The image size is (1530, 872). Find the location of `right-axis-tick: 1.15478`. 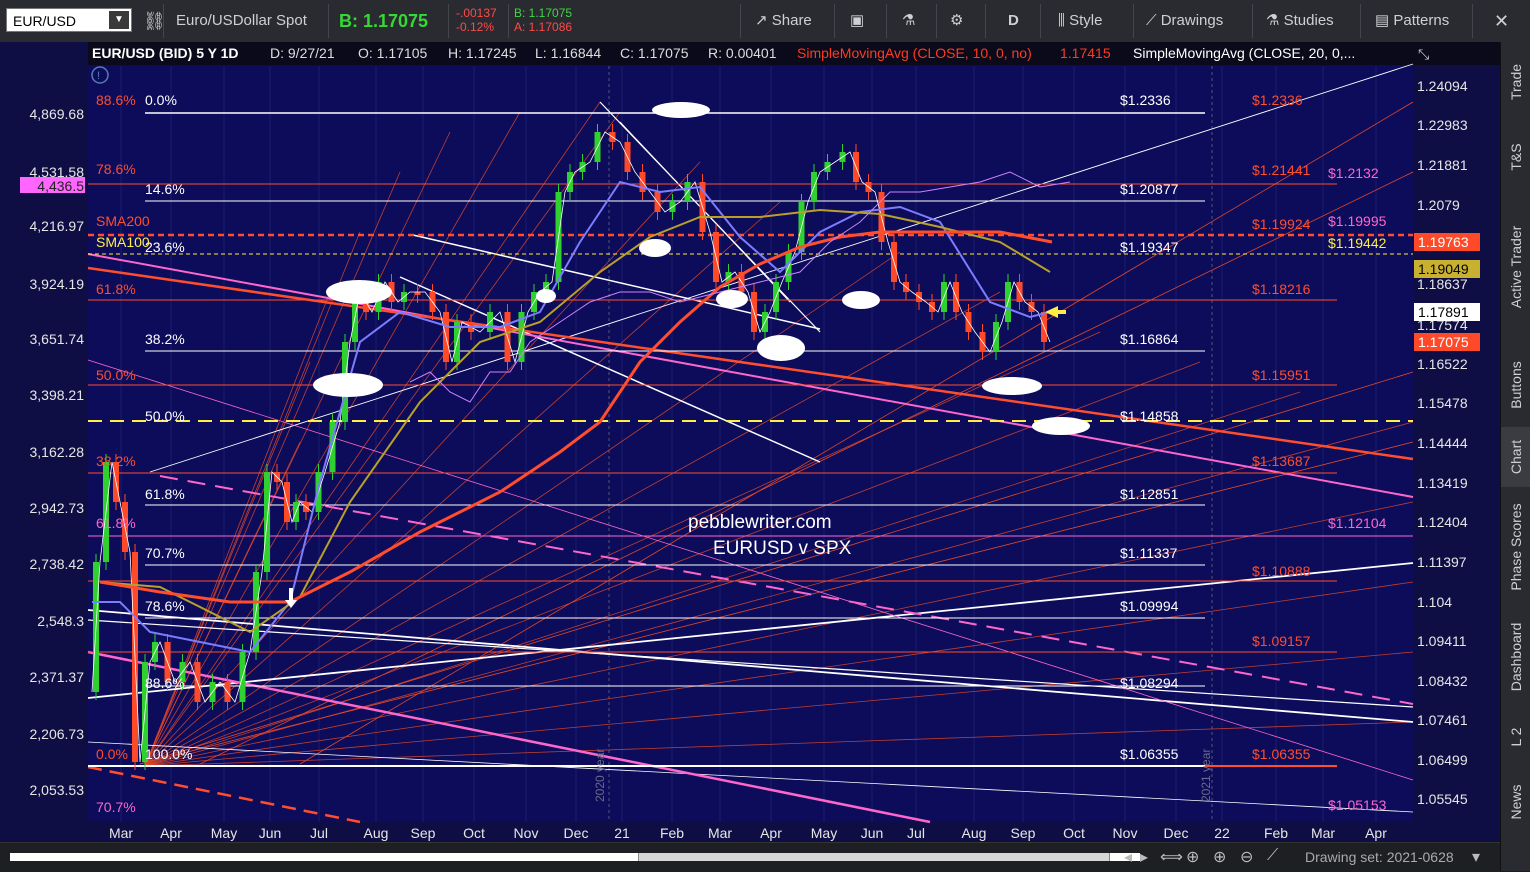

right-axis-tick: 1.15478 is located at coordinates (1442, 403).